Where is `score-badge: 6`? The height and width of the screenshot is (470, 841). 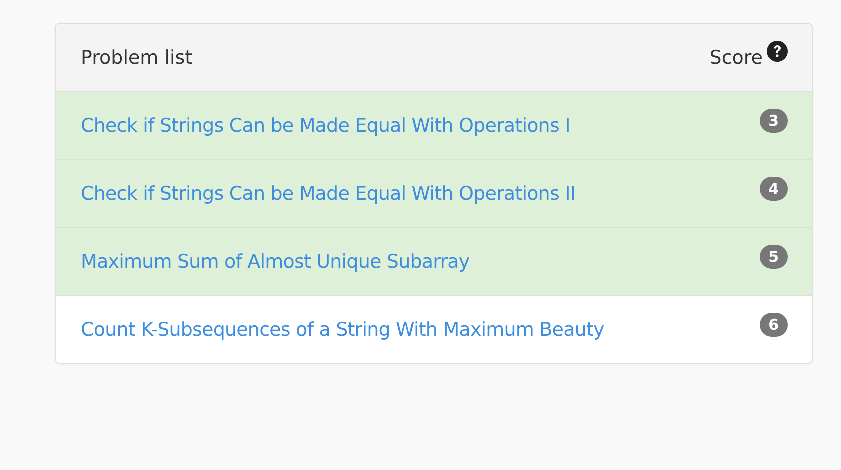
score-badge: 6 is located at coordinates (774, 324).